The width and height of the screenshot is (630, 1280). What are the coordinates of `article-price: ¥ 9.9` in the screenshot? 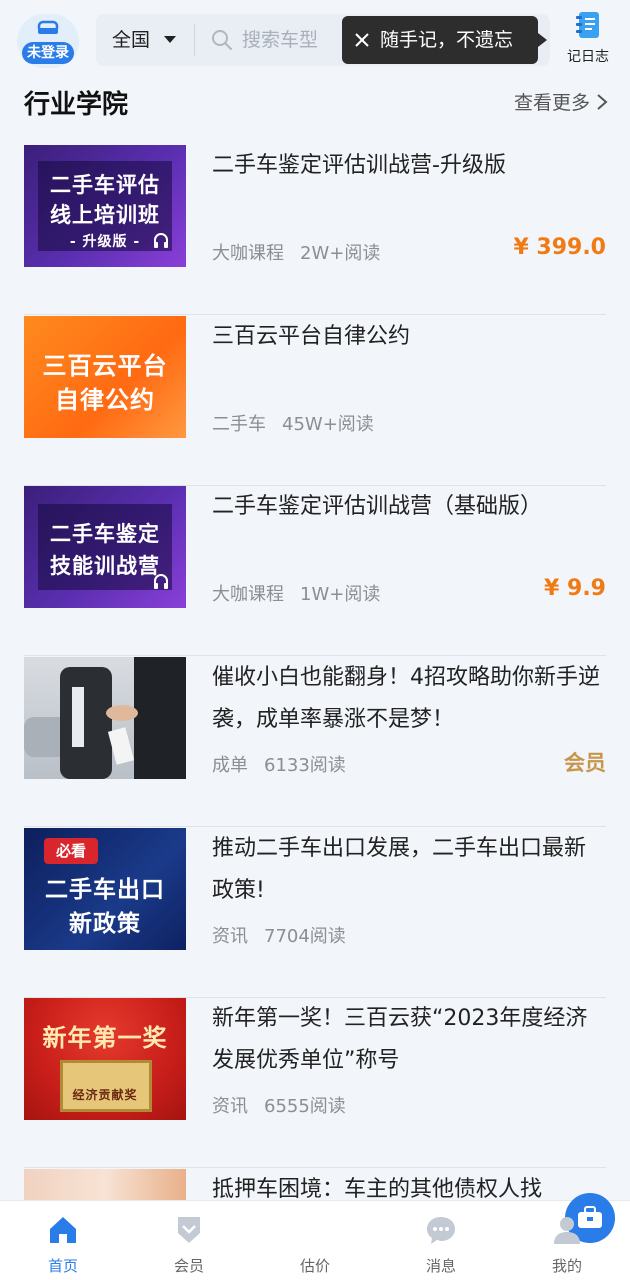 It's located at (575, 588).